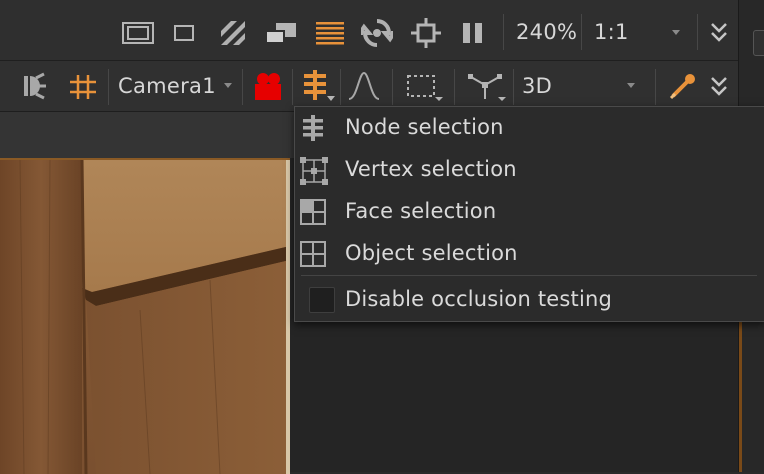  Describe the element at coordinates (529, 275) in the screenshot. I see `menu-divider` at that location.